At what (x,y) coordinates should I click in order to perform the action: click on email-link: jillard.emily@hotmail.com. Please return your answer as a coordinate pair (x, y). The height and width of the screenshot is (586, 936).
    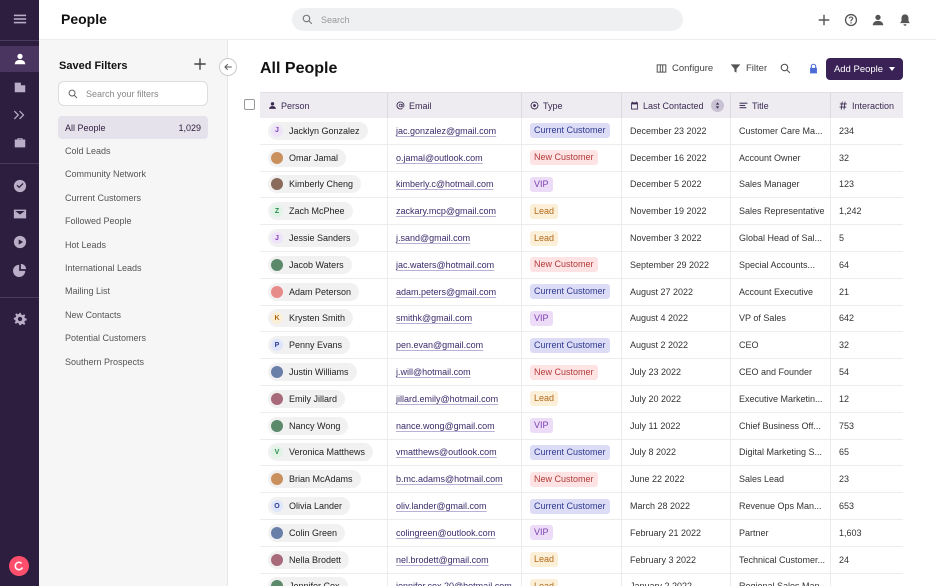
    Looking at the image, I should click on (447, 399).